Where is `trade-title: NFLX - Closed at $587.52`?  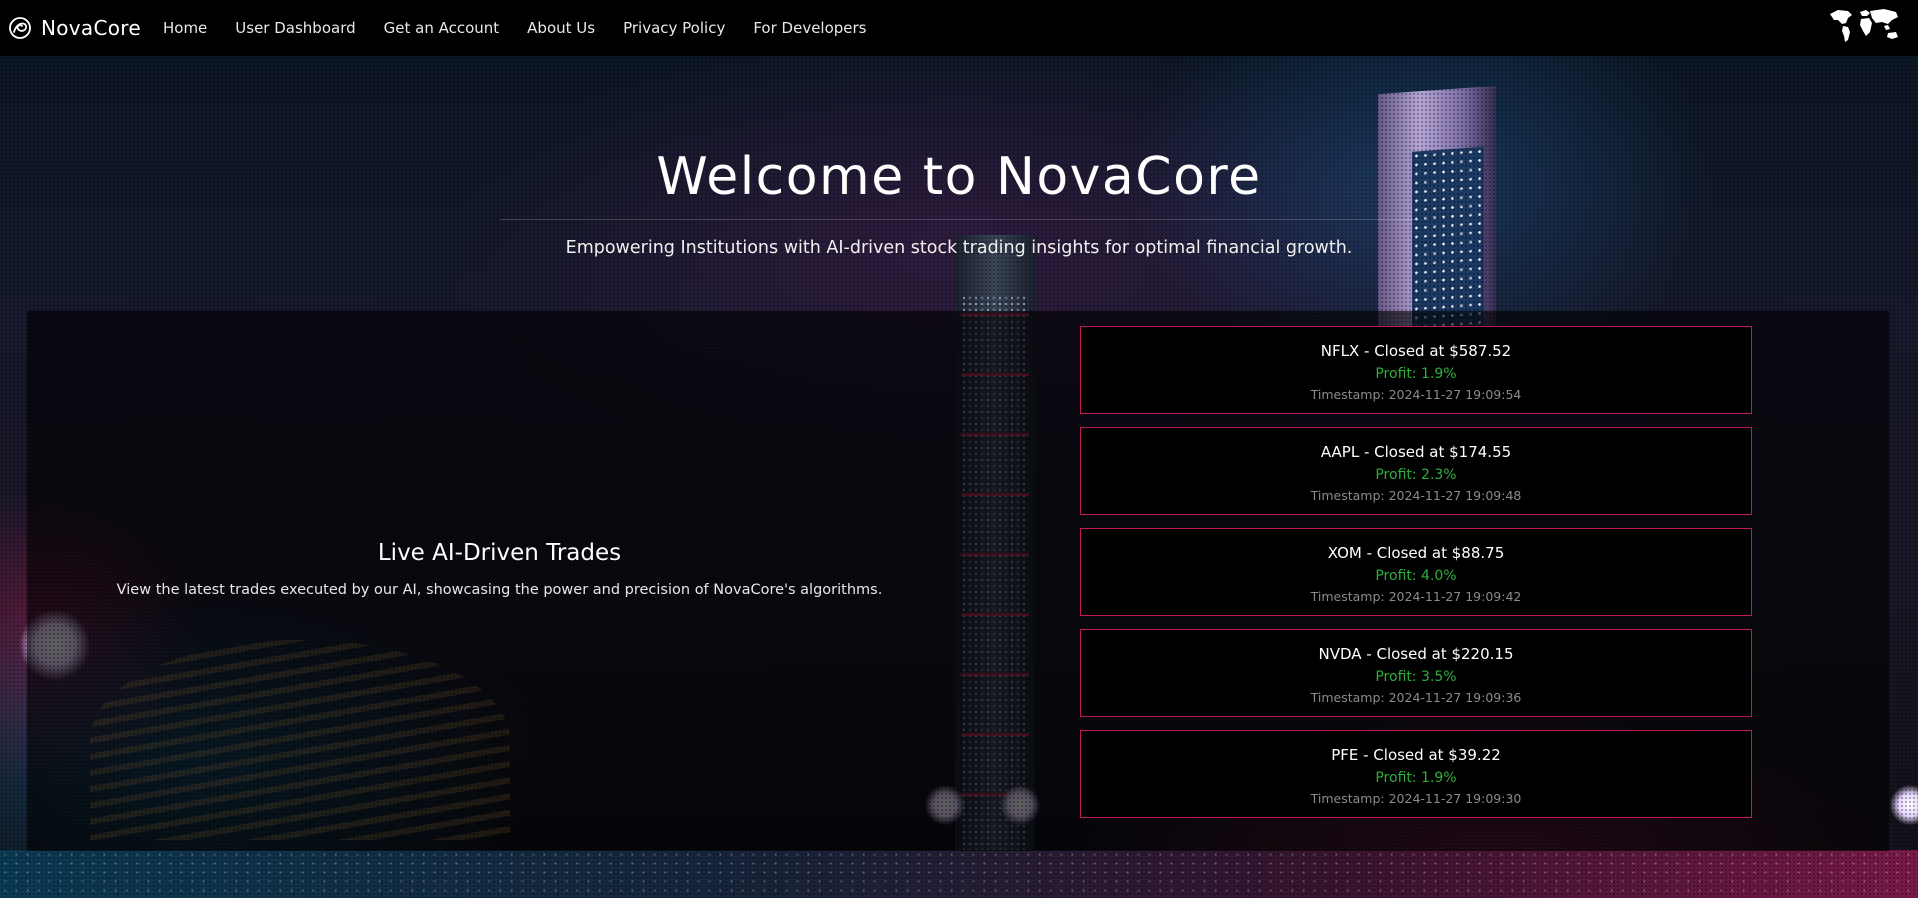 trade-title: NFLX - Closed at $587.52 is located at coordinates (1416, 351).